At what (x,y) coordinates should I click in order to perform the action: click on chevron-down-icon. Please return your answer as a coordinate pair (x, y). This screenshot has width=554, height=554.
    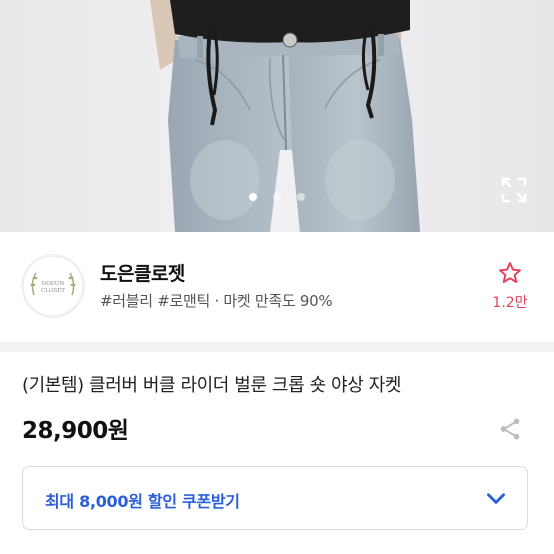
    Looking at the image, I should click on (496, 498).